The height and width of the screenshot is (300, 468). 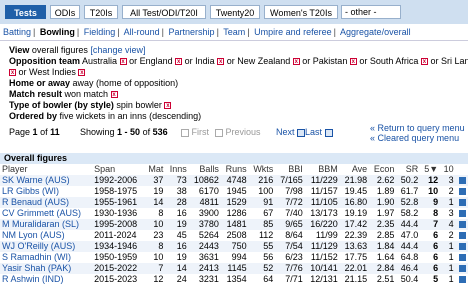 What do you see at coordinates (155, 180) in the screenshot?
I see `table-cell: 37` at bounding box center [155, 180].